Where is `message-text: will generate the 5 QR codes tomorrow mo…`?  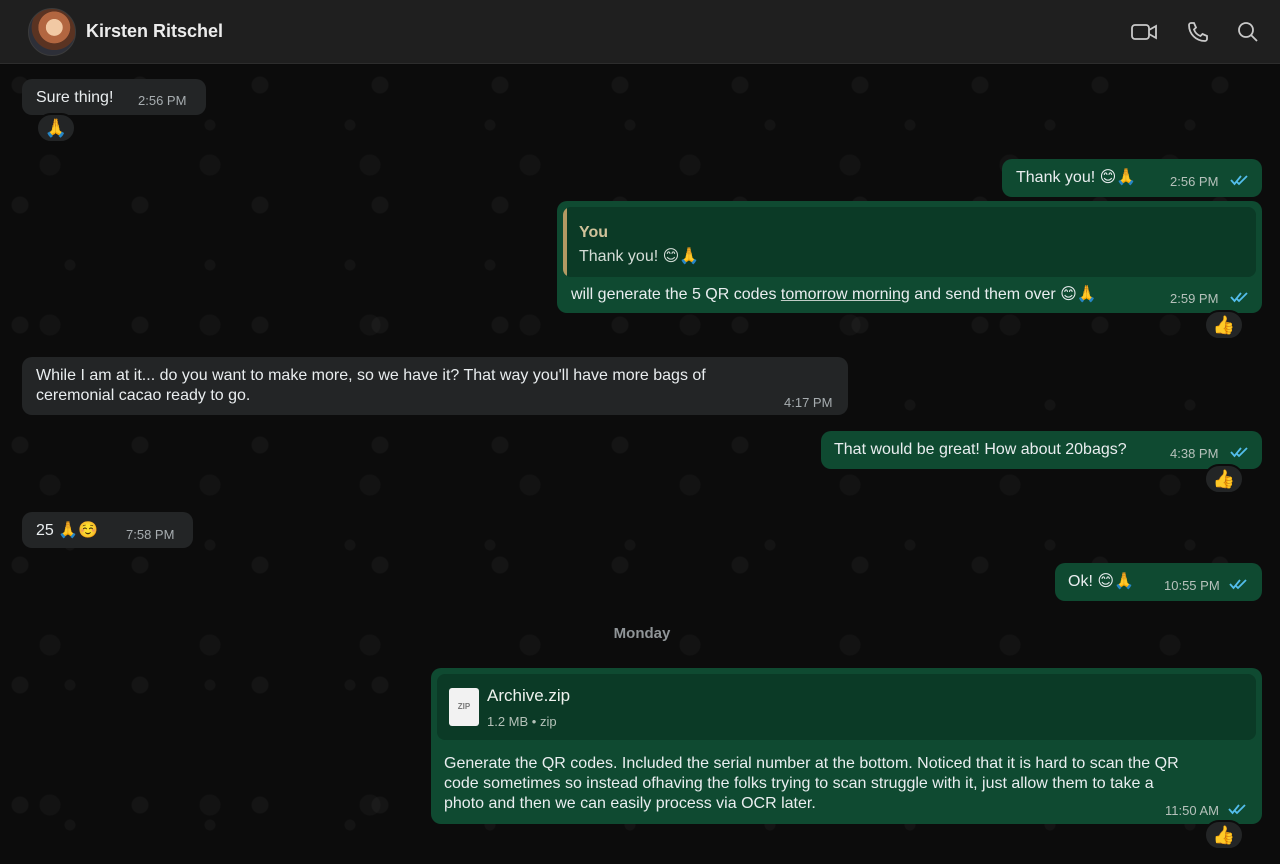 message-text: will generate the 5 QR codes tomorrow mo… is located at coordinates (834, 295).